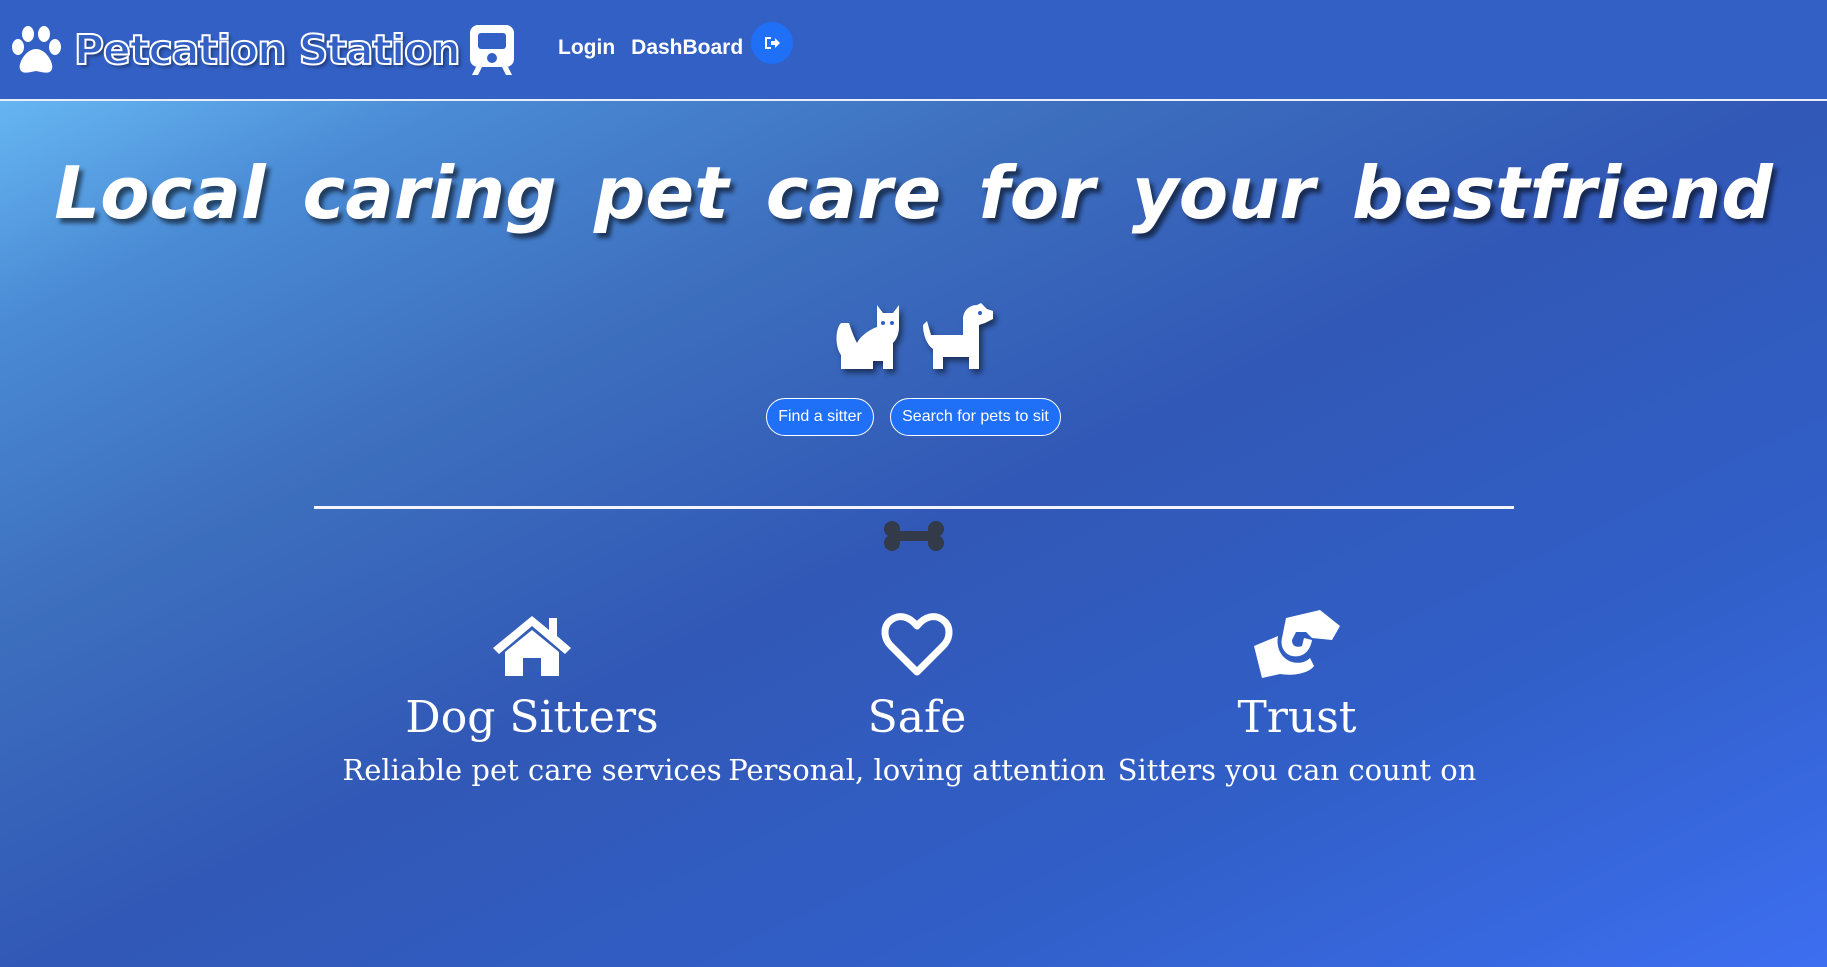 This screenshot has width=1827, height=967. Describe the element at coordinates (917, 644) in the screenshot. I see `heart-icon` at that location.